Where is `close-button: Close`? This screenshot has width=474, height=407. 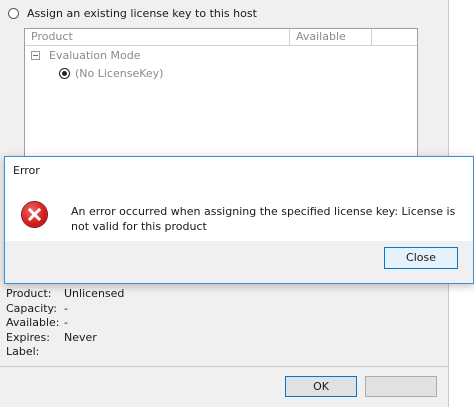
close-button: Close is located at coordinates (421, 258).